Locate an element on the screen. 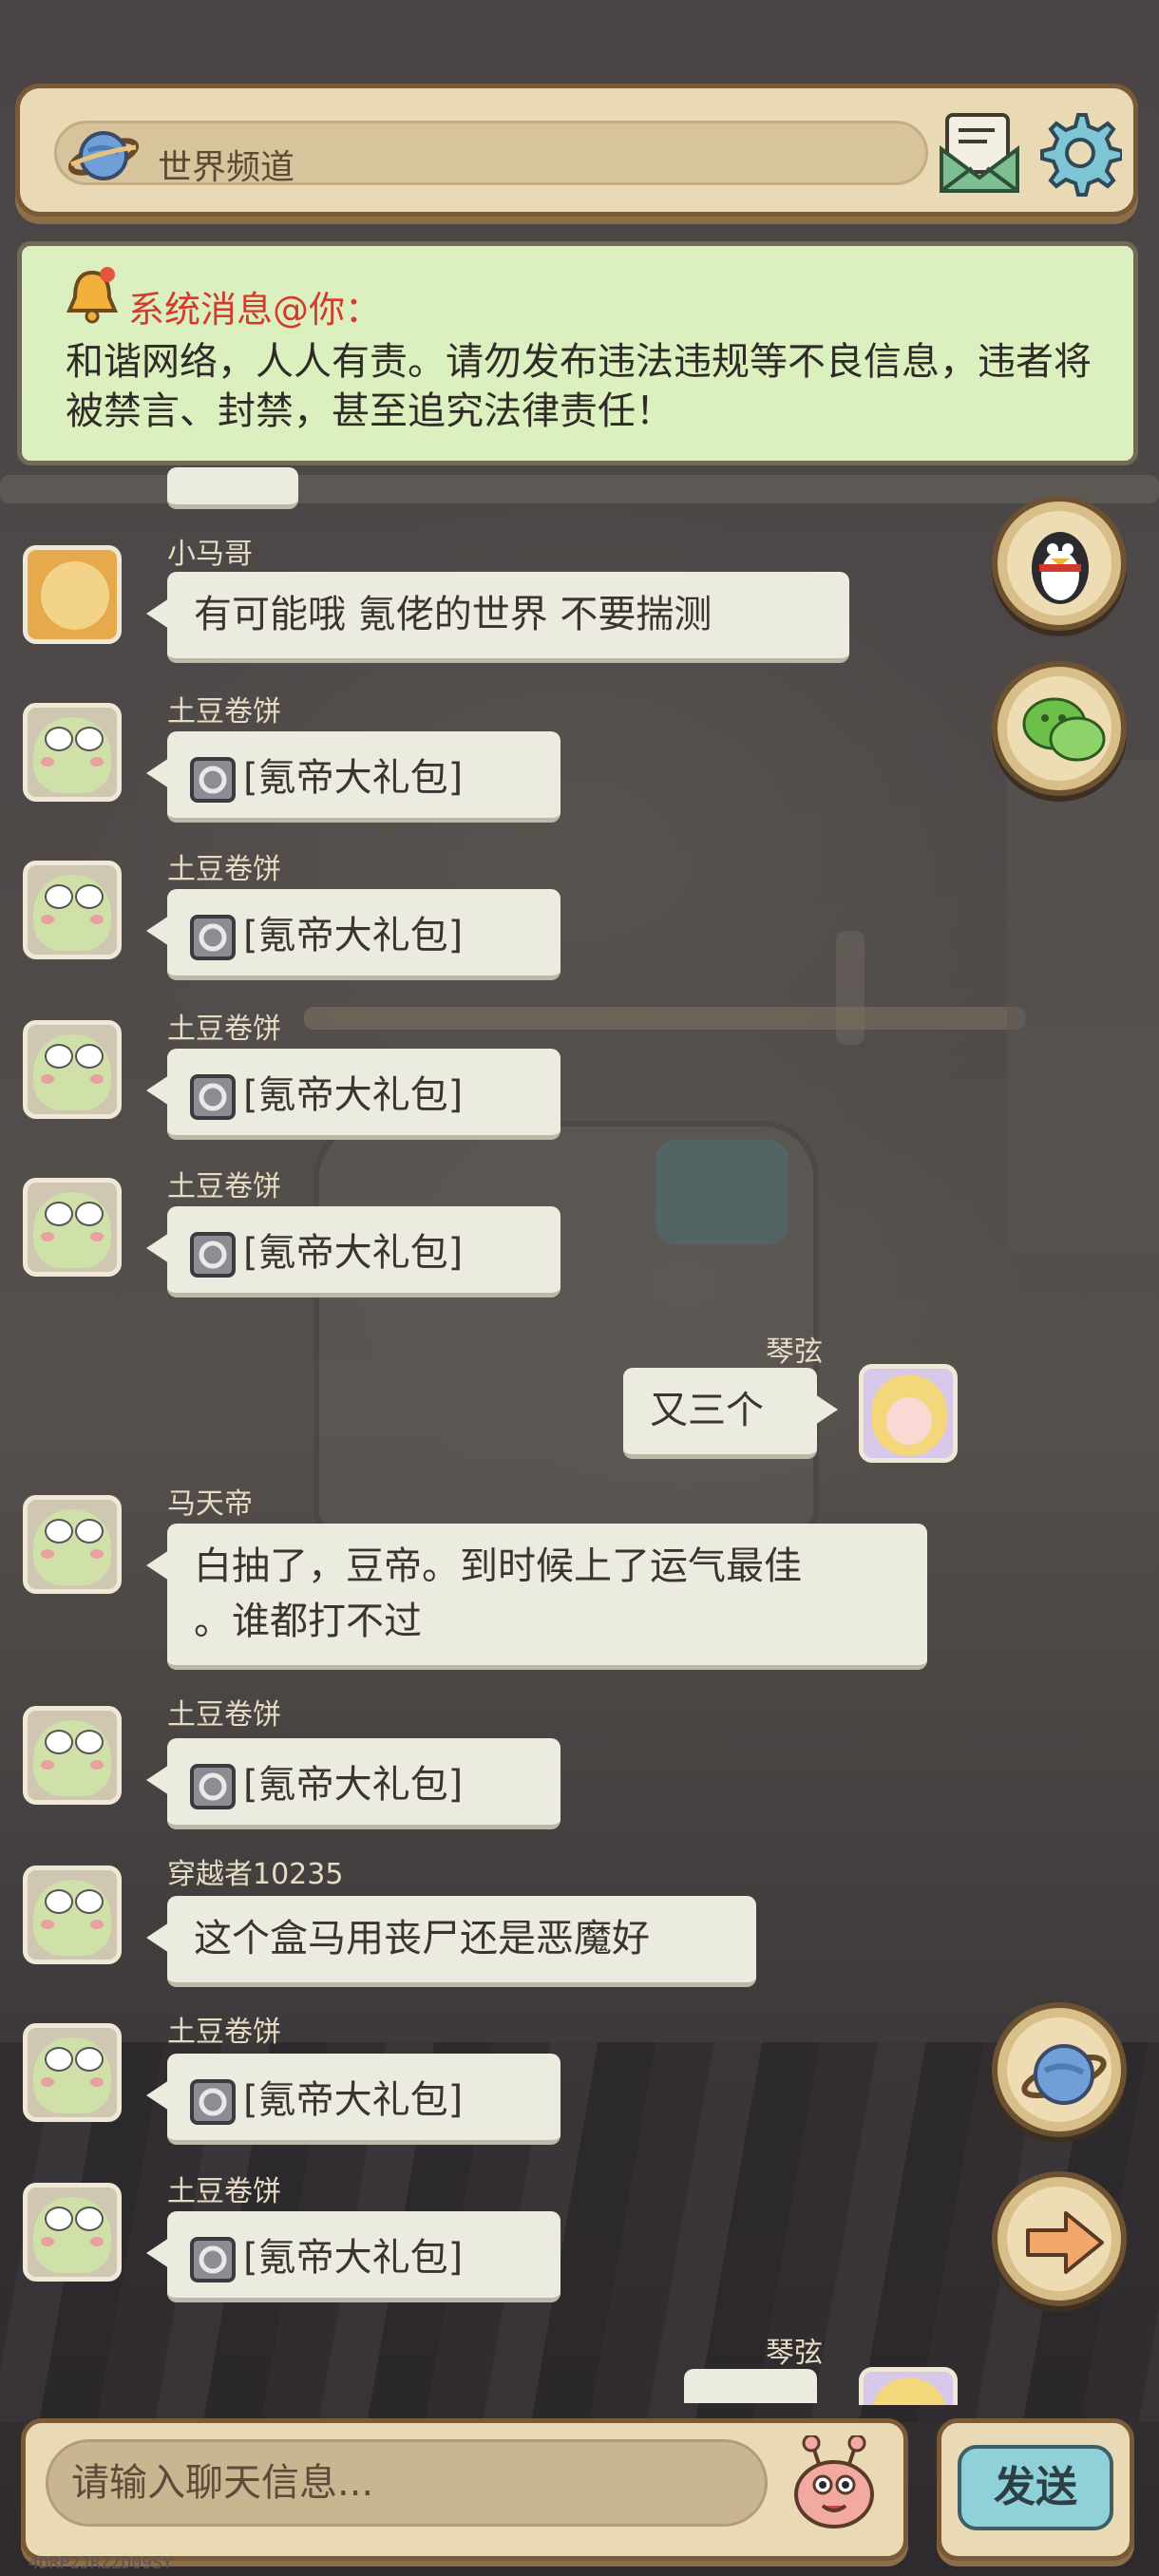 The width and height of the screenshot is (1159, 2576). barrier-decor is located at coordinates (665, 1018).